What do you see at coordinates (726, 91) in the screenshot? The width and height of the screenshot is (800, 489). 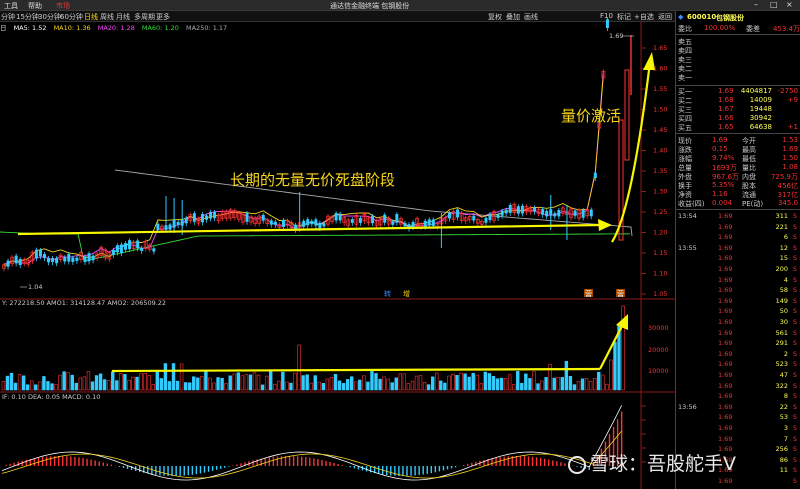 I see `buy-price: 1.69` at bounding box center [726, 91].